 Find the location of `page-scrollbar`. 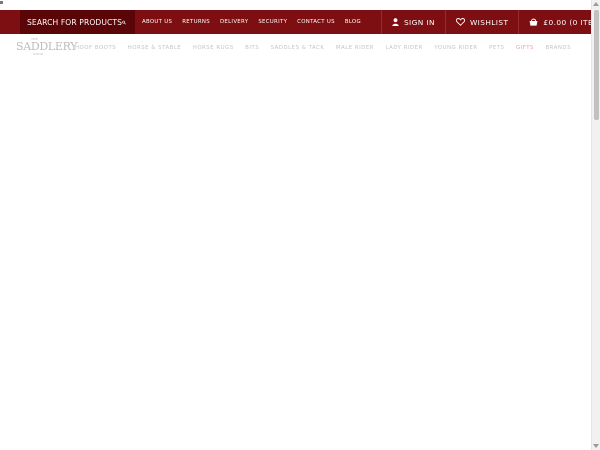

page-scrollbar is located at coordinates (595, 225).